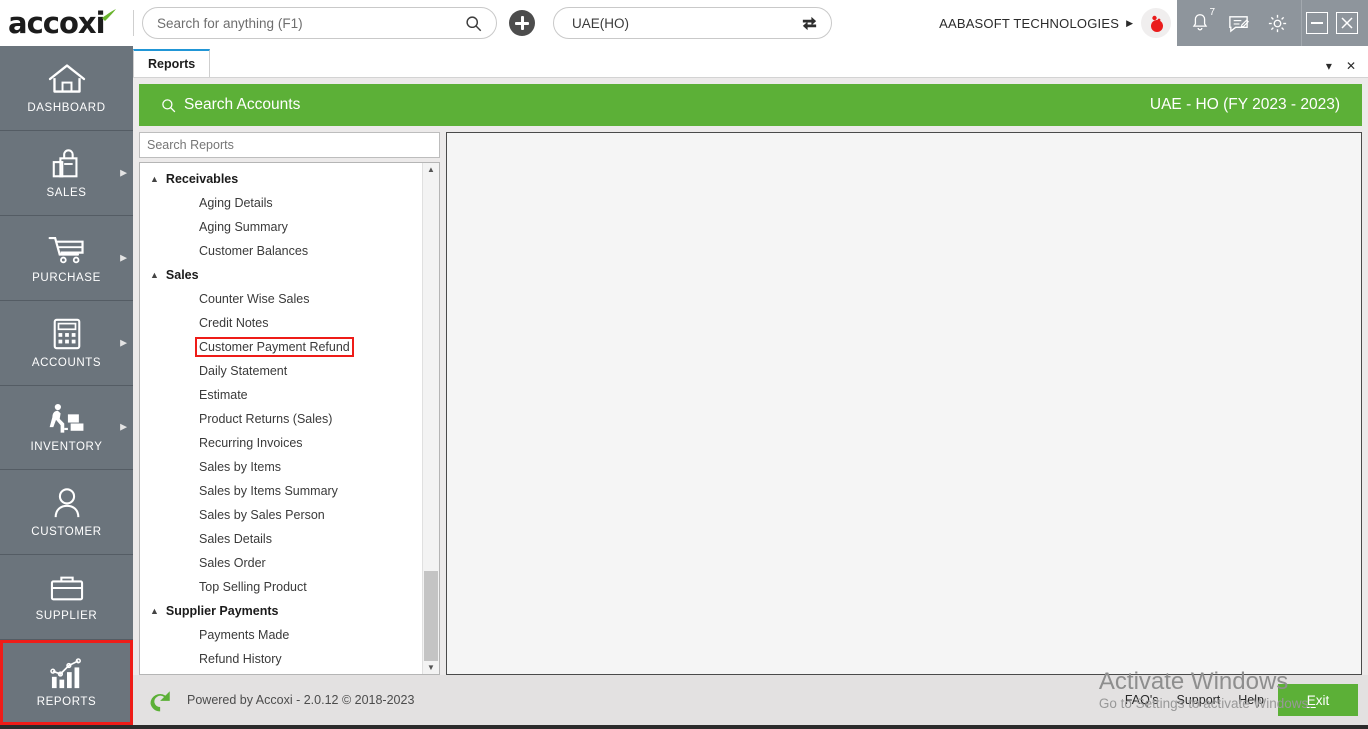 The width and height of the screenshot is (1368, 729). Describe the element at coordinates (1251, 700) in the screenshot. I see `help-link: Help` at that location.